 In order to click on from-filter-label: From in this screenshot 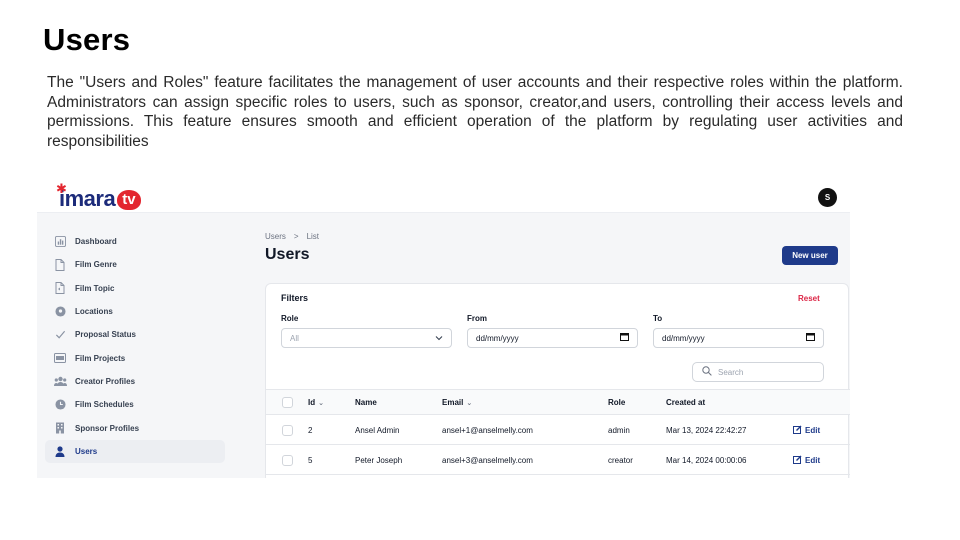, I will do `click(477, 318)`.